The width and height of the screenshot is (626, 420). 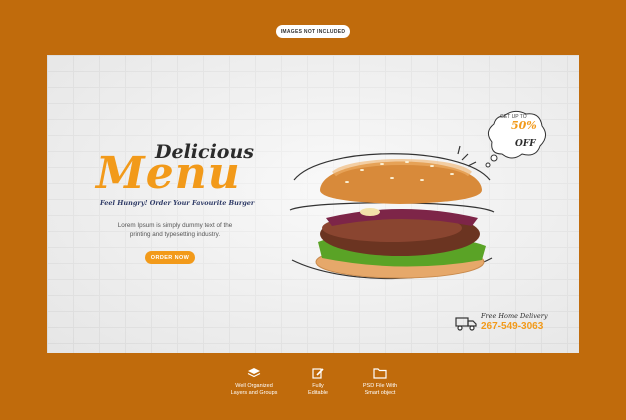 I want to click on headline-large: Menu, so click(x=168, y=173).